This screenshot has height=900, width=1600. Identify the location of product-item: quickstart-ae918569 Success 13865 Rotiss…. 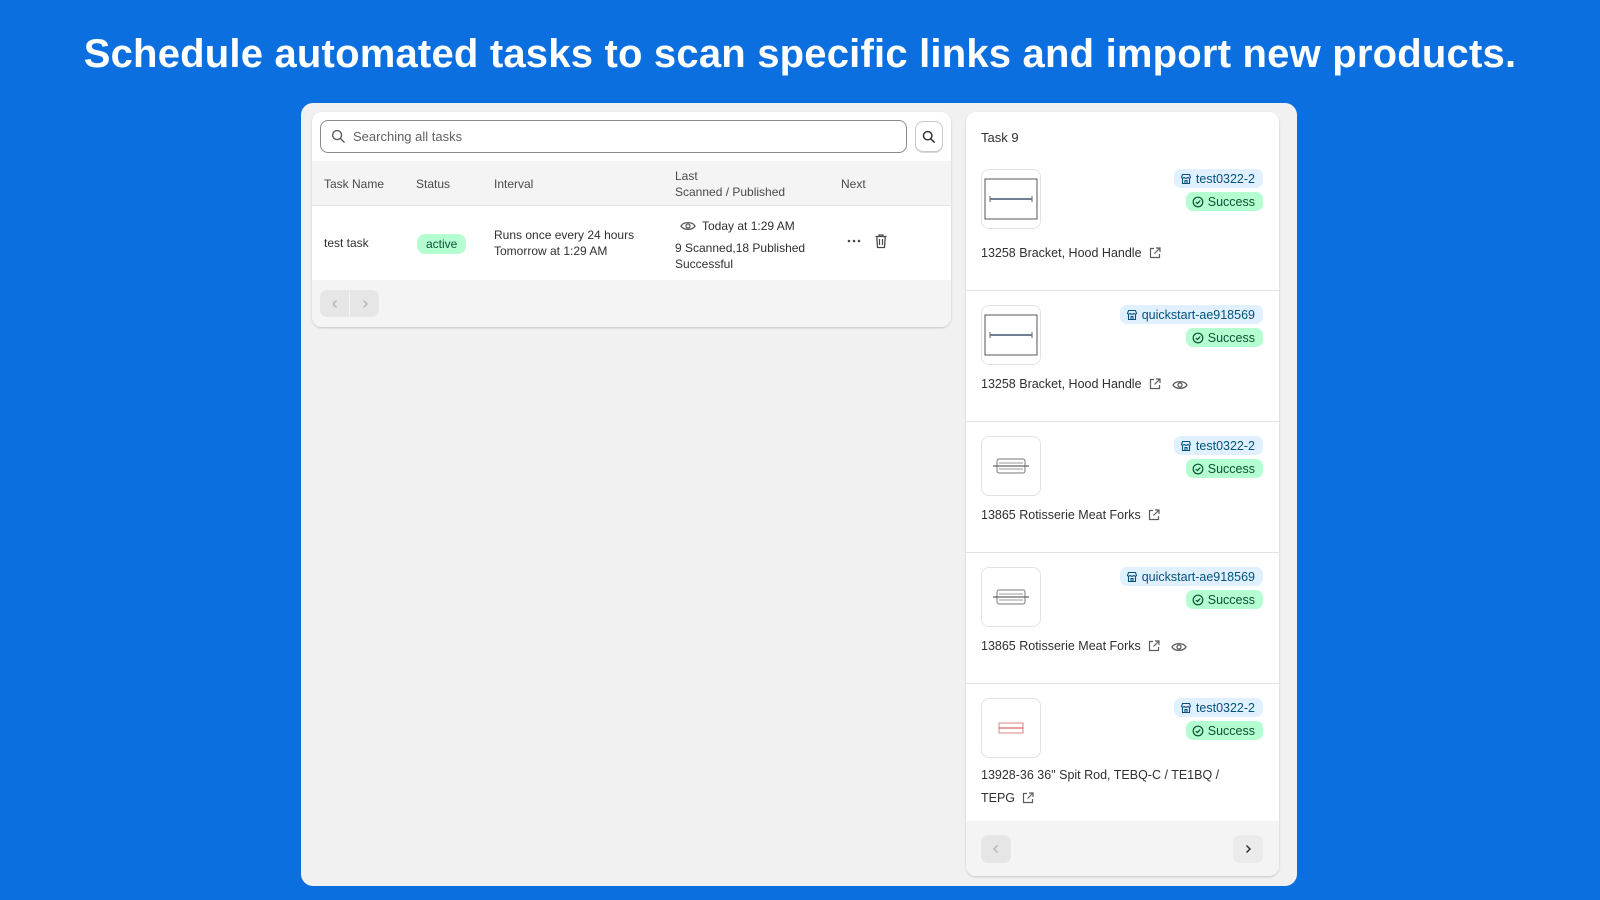
(1122, 618).